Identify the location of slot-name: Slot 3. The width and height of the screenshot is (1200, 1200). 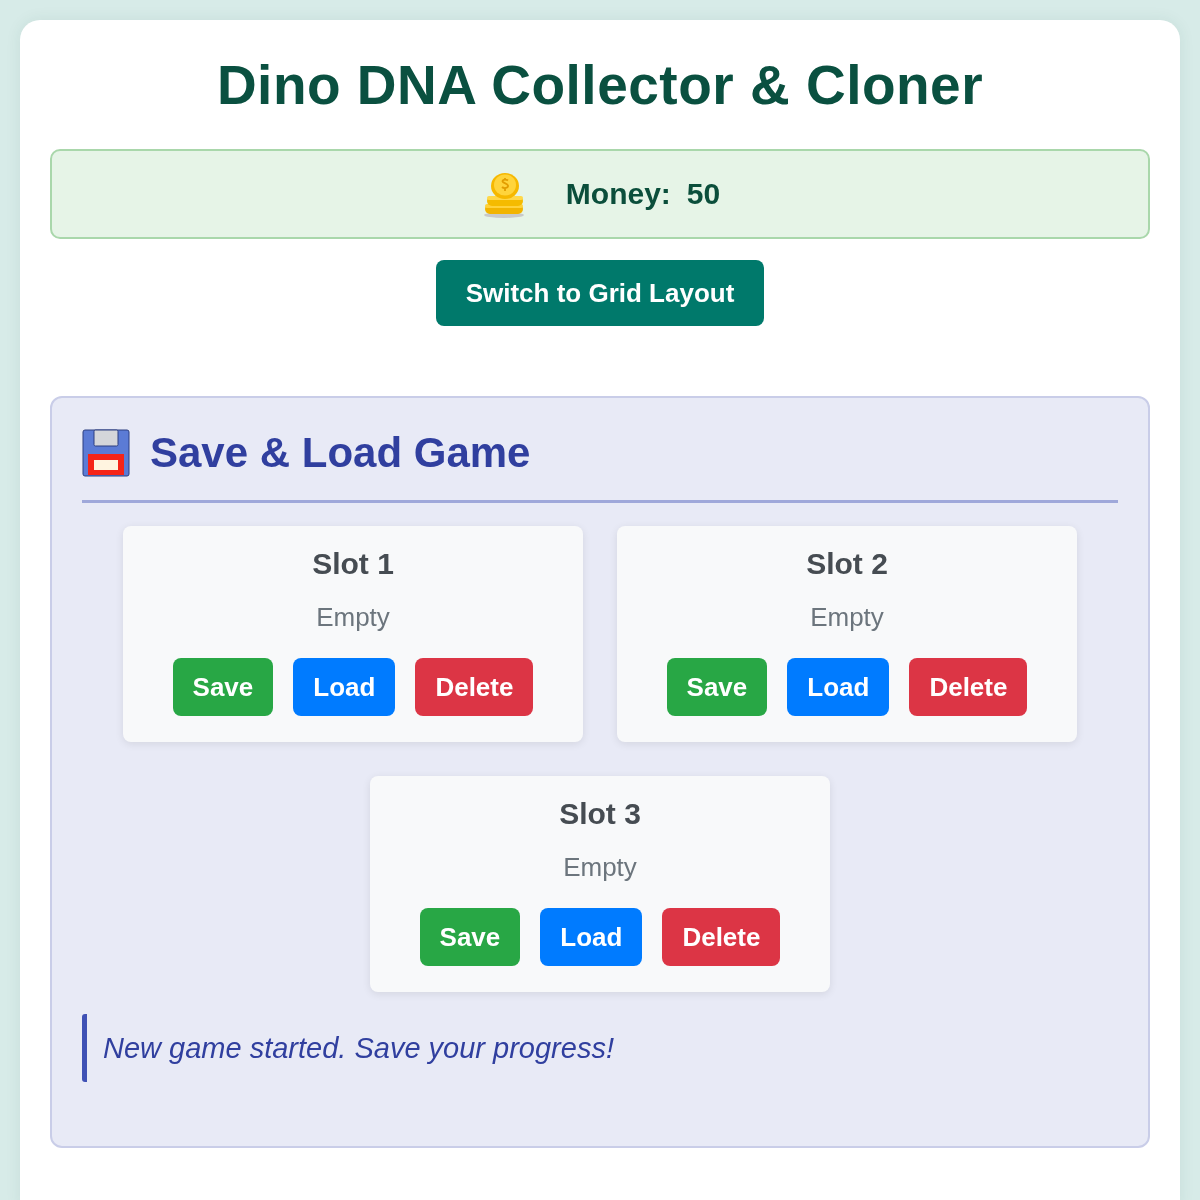
(600, 814).